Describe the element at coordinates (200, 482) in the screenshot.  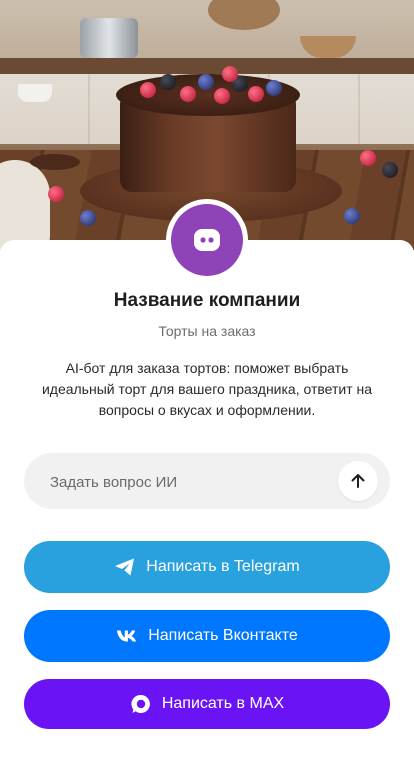
I see `ask-ai-input` at that location.